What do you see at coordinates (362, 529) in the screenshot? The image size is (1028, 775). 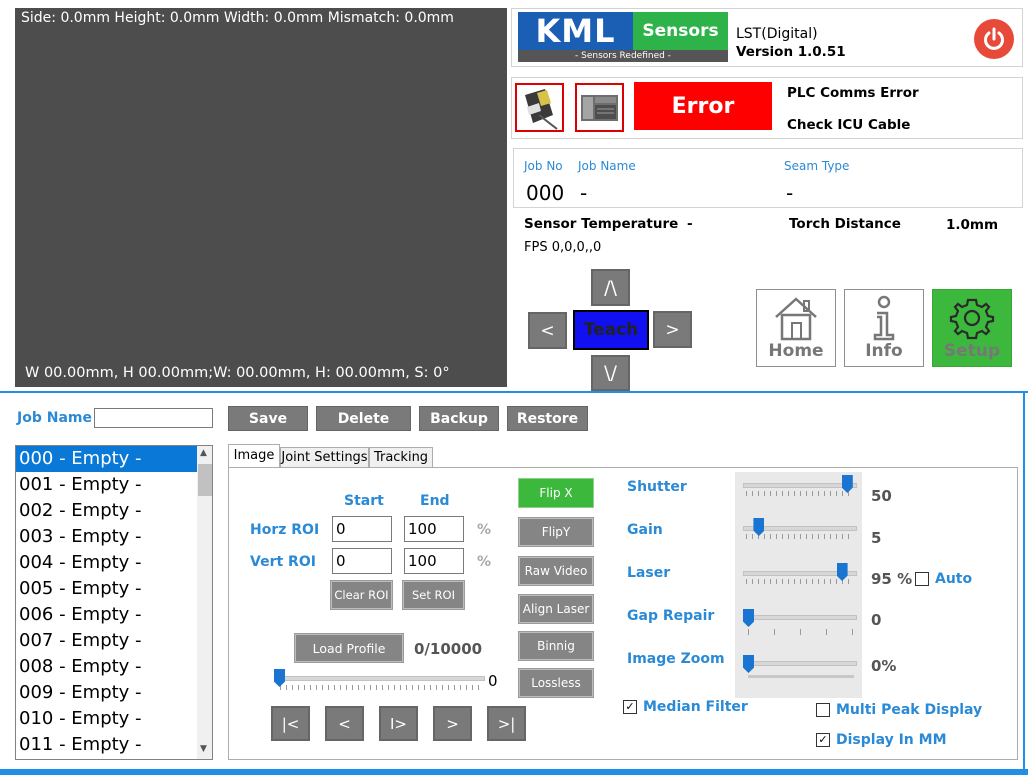 I see `horz-roi-start-input` at bounding box center [362, 529].